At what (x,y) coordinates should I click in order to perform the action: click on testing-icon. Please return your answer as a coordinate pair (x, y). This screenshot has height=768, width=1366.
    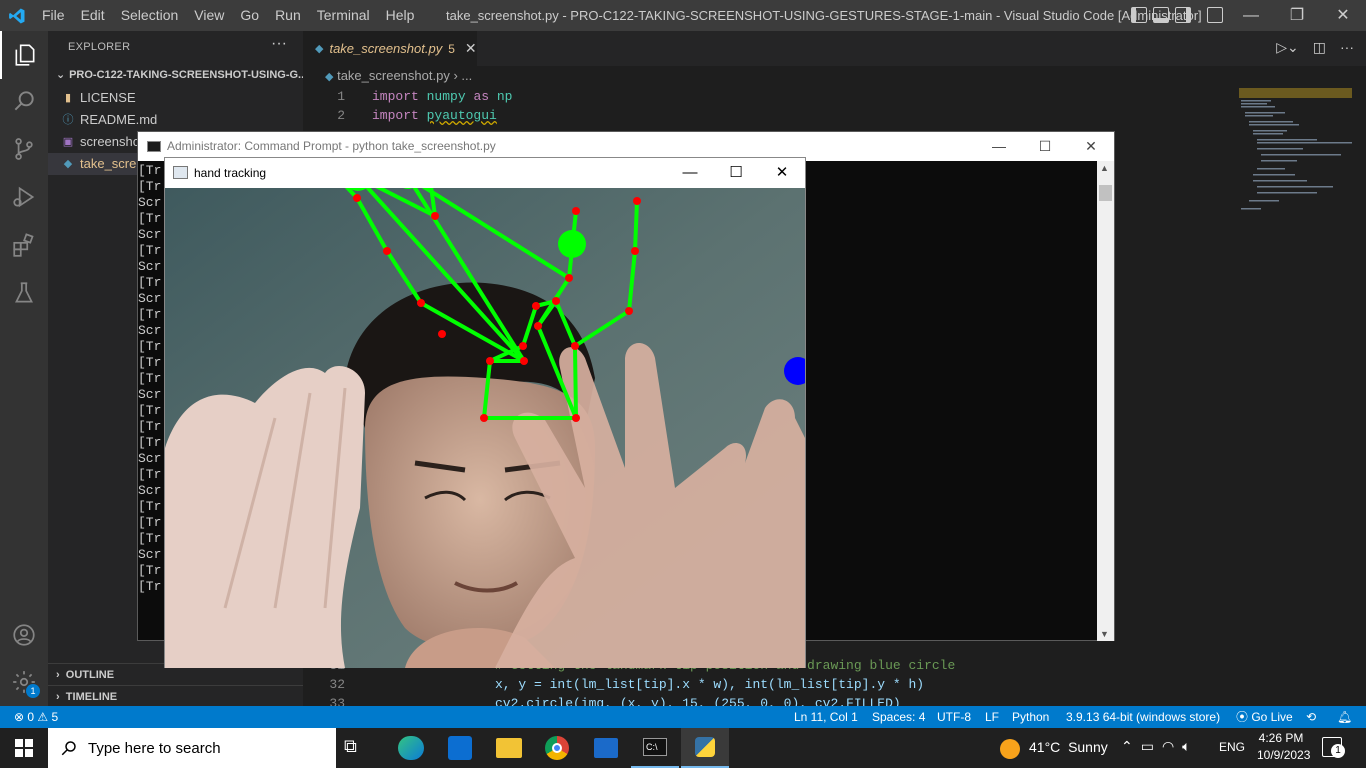
    Looking at the image, I should click on (24, 293).